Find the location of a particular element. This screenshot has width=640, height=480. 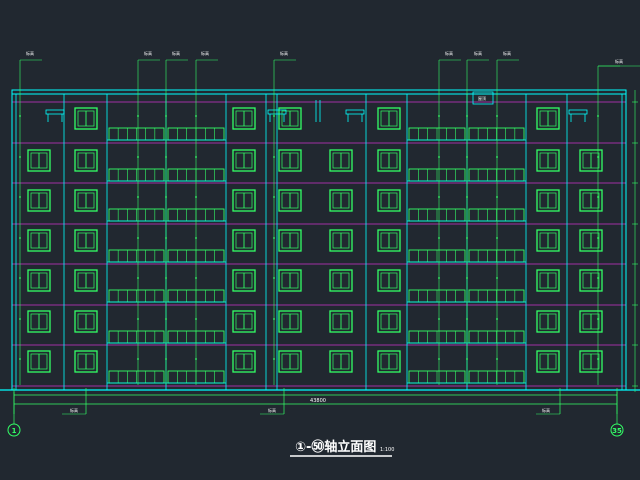

roof-elements is located at coordinates (316, 106).